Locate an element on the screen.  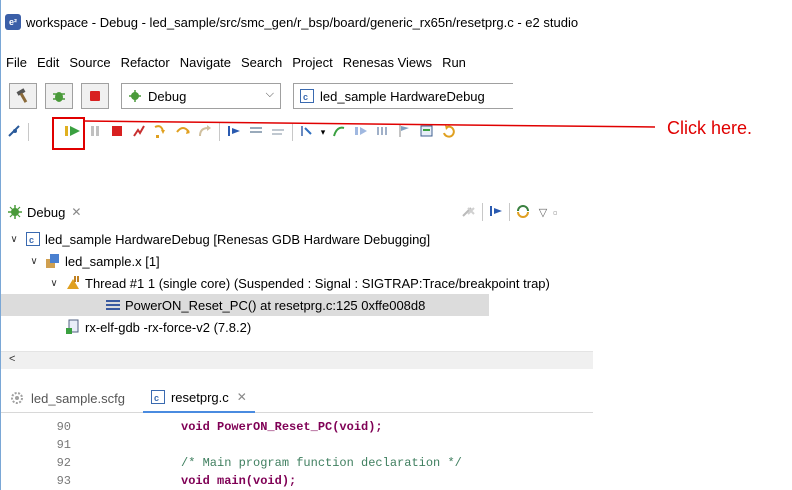
step-return-icon is located at coordinates (205, 132).